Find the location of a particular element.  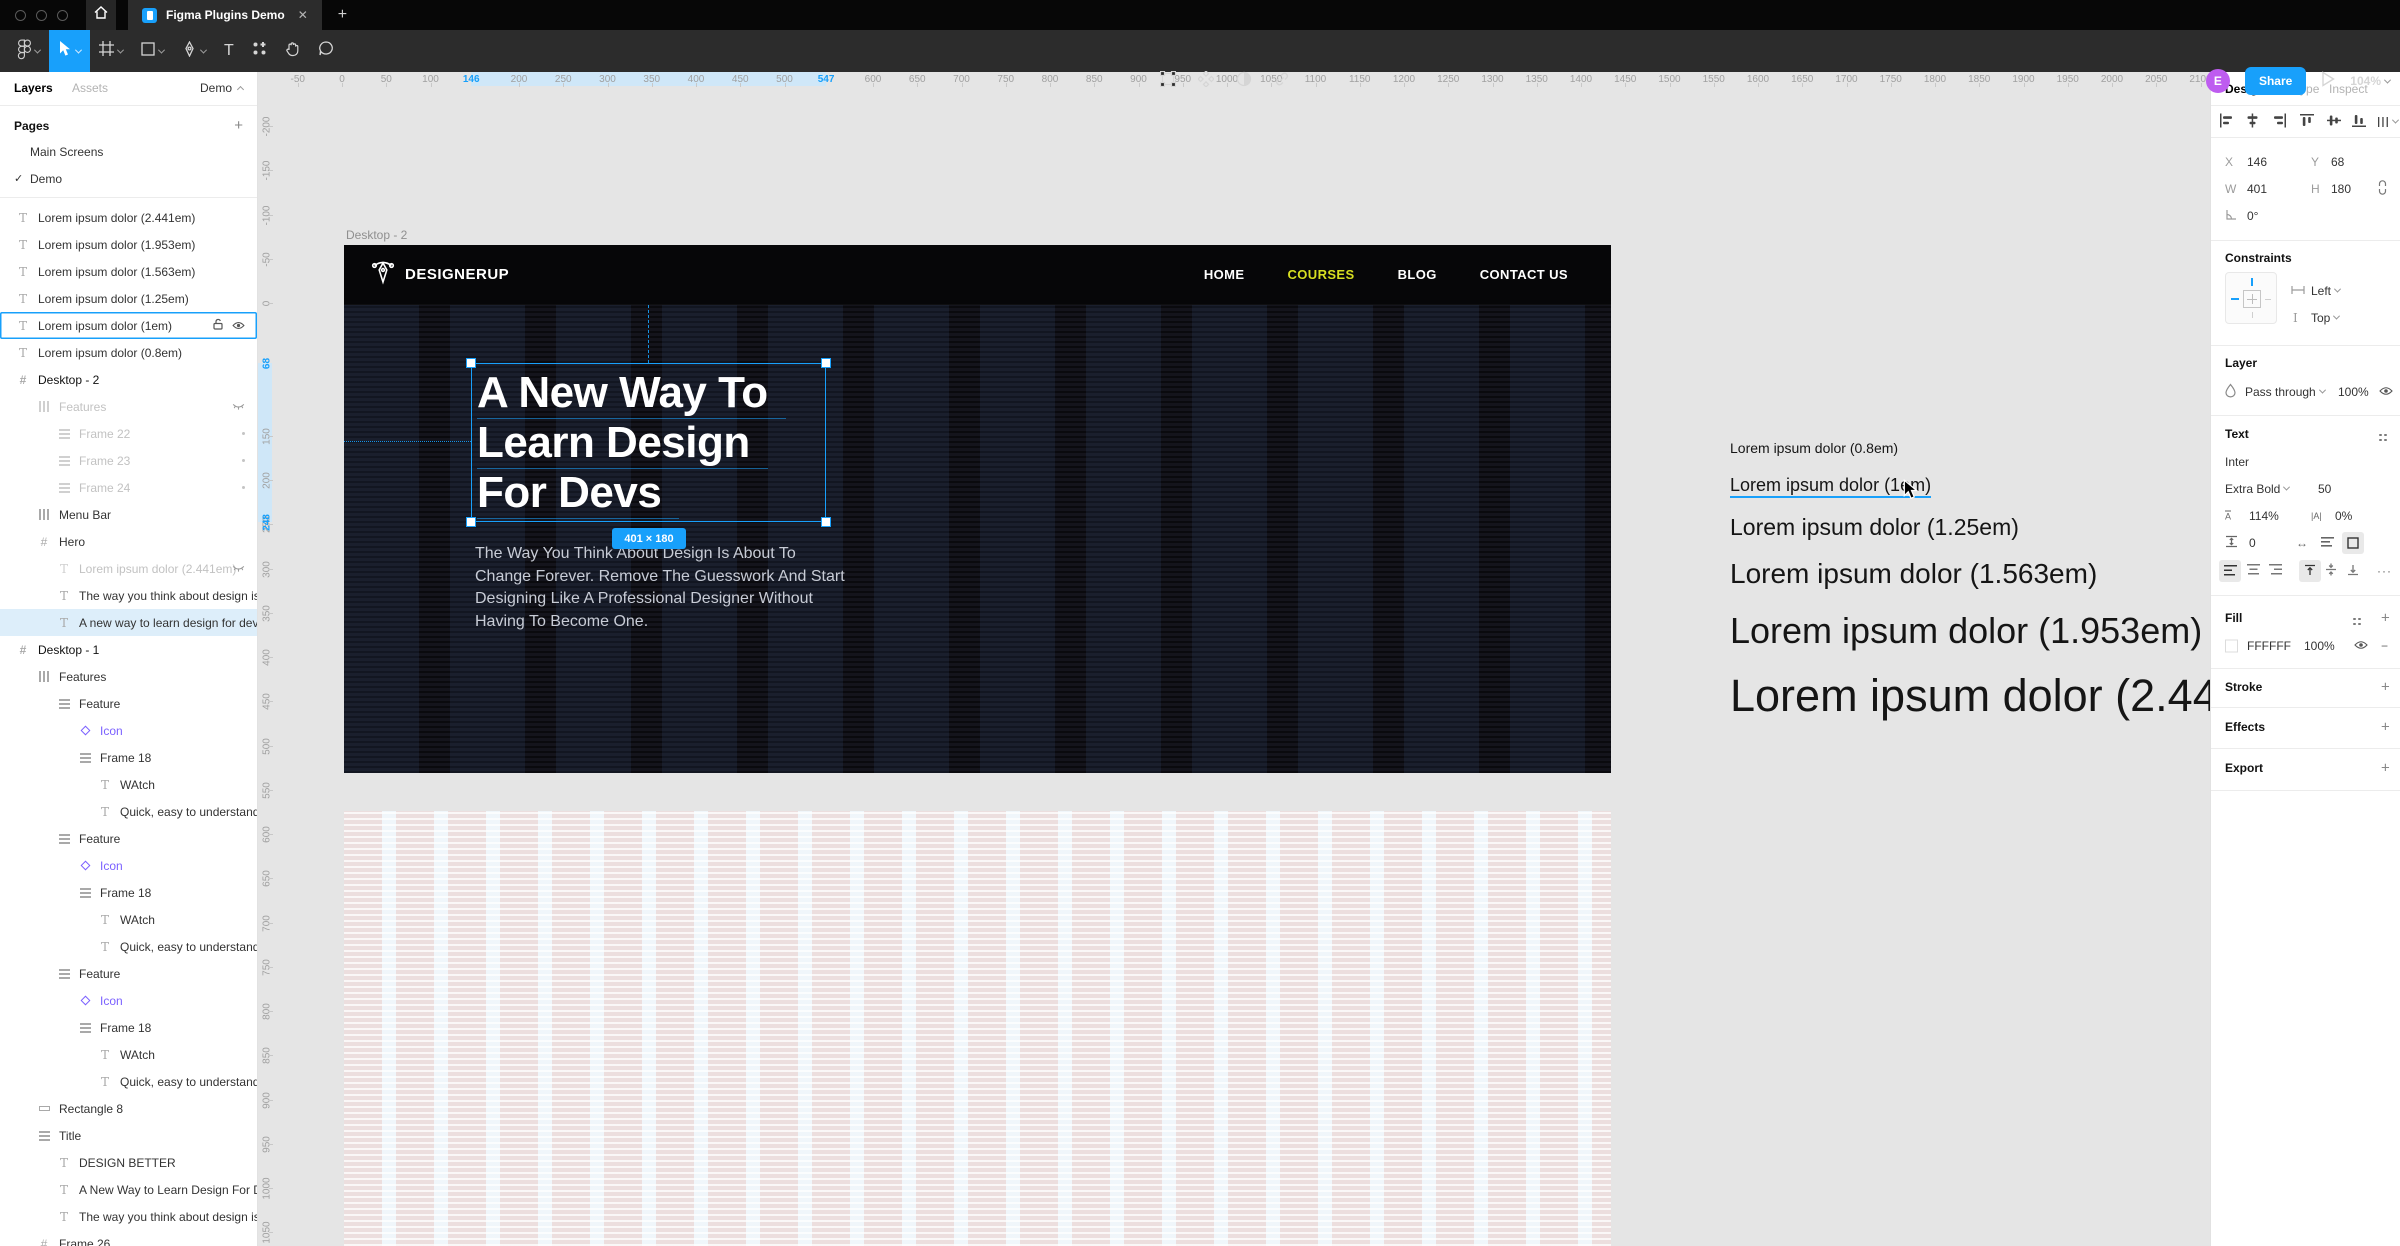

nav-item-blog: BLOG is located at coordinates (1417, 274).